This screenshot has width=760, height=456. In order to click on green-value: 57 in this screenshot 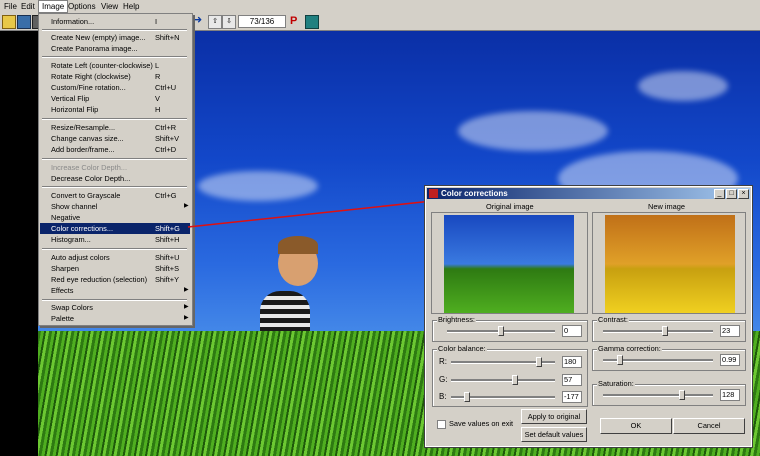, I will do `click(572, 380)`.